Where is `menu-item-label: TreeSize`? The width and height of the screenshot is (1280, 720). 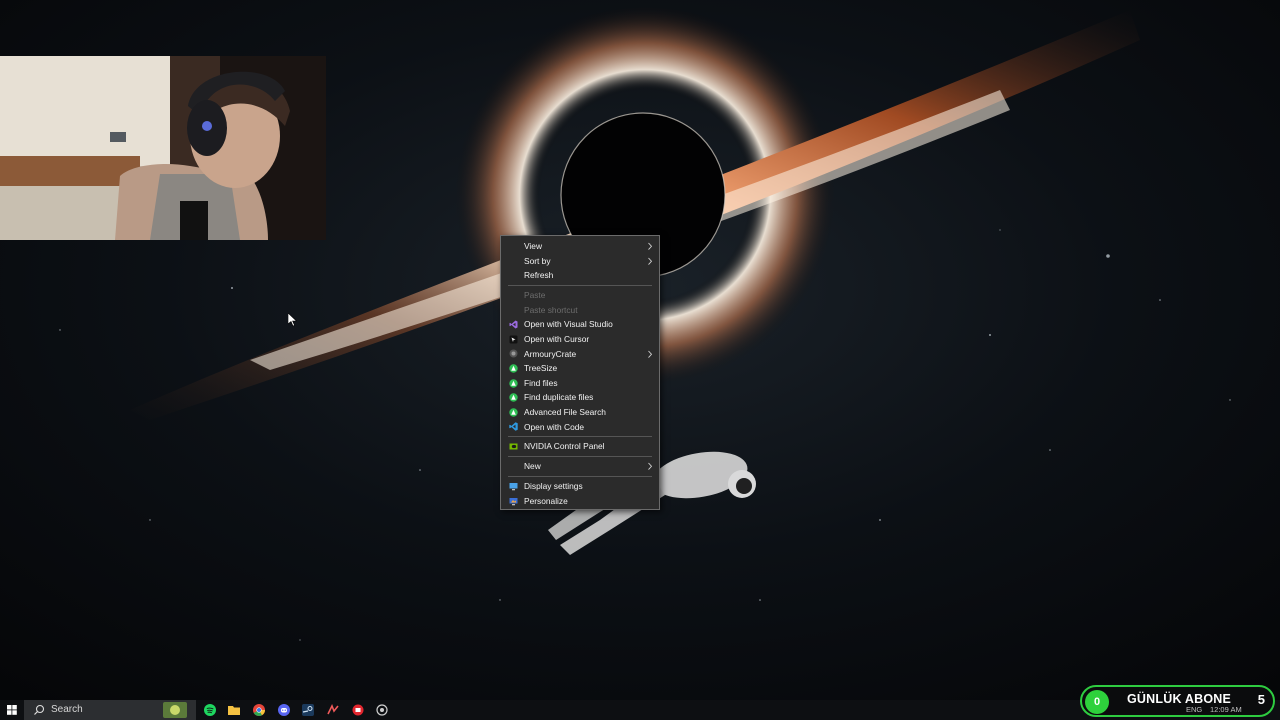 menu-item-label: TreeSize is located at coordinates (541, 368).